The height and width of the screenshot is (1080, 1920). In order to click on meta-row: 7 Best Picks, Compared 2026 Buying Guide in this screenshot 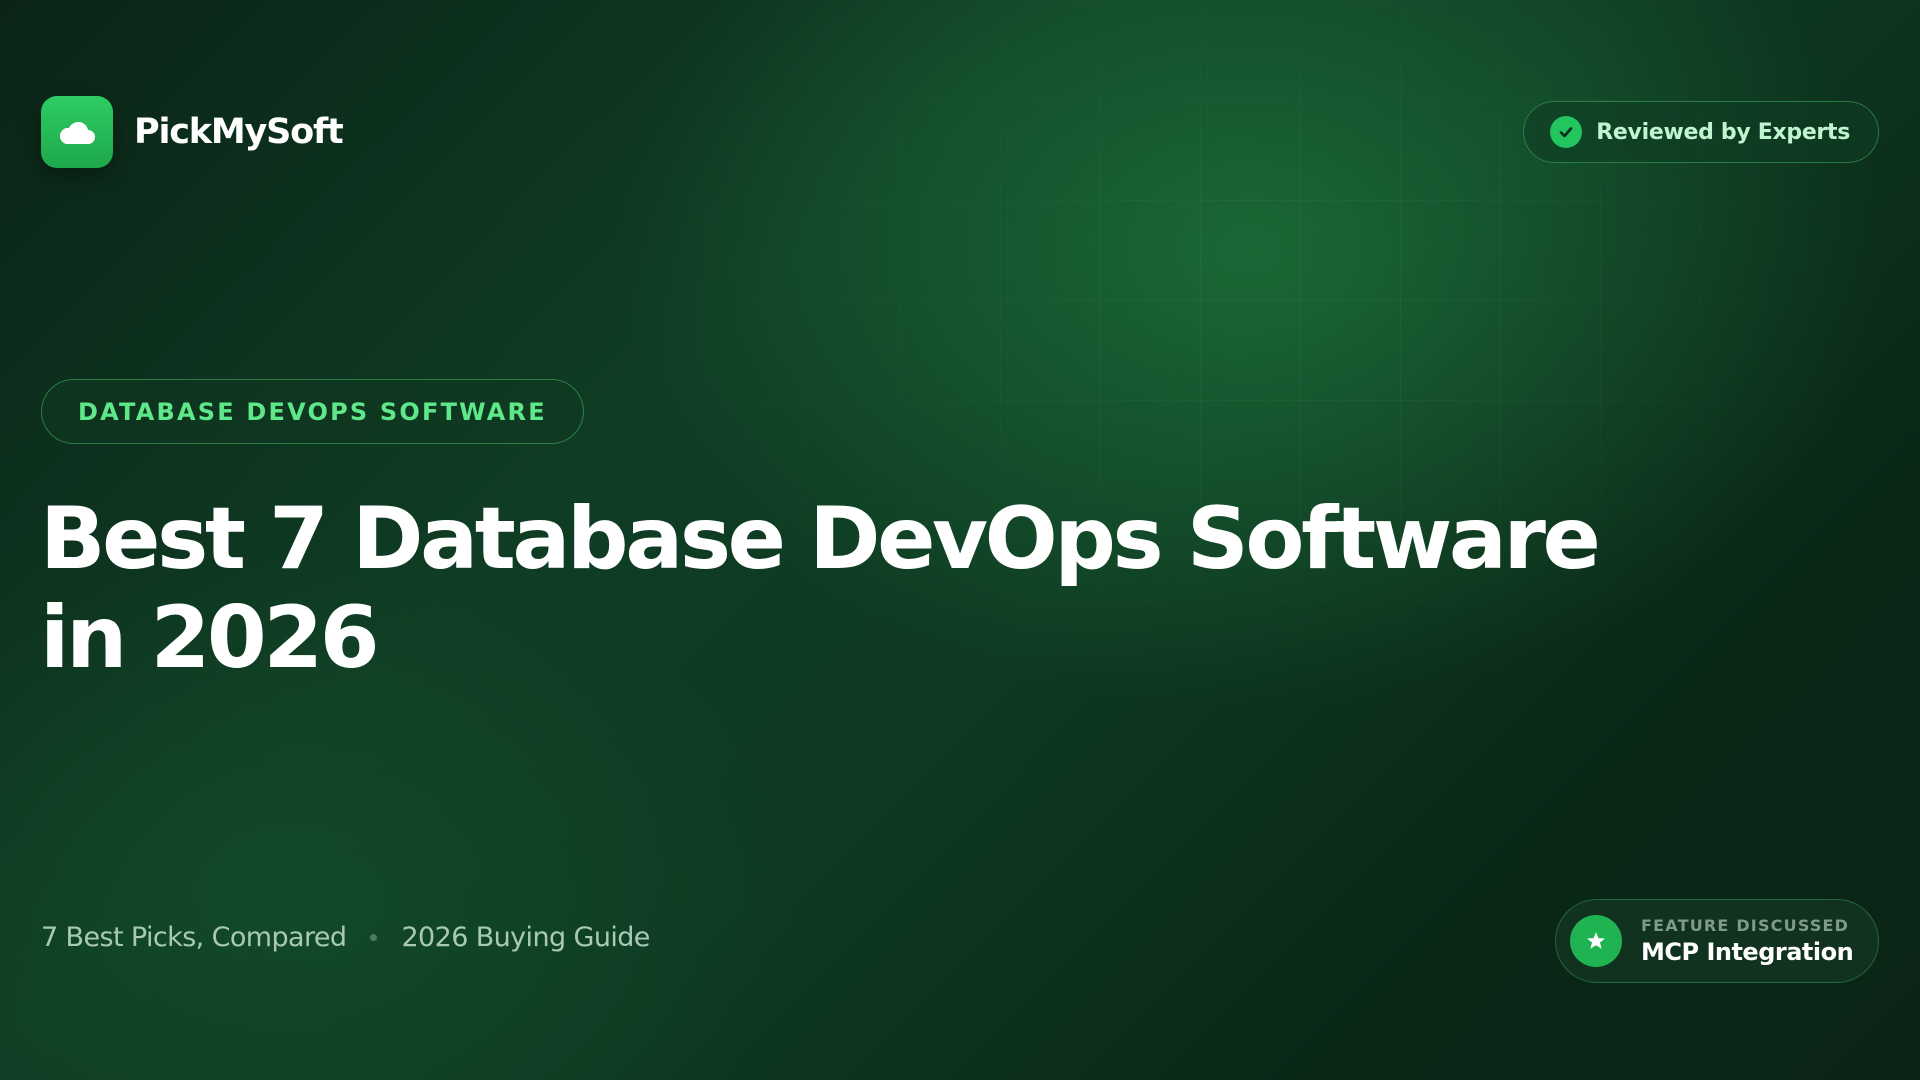, I will do `click(345, 937)`.